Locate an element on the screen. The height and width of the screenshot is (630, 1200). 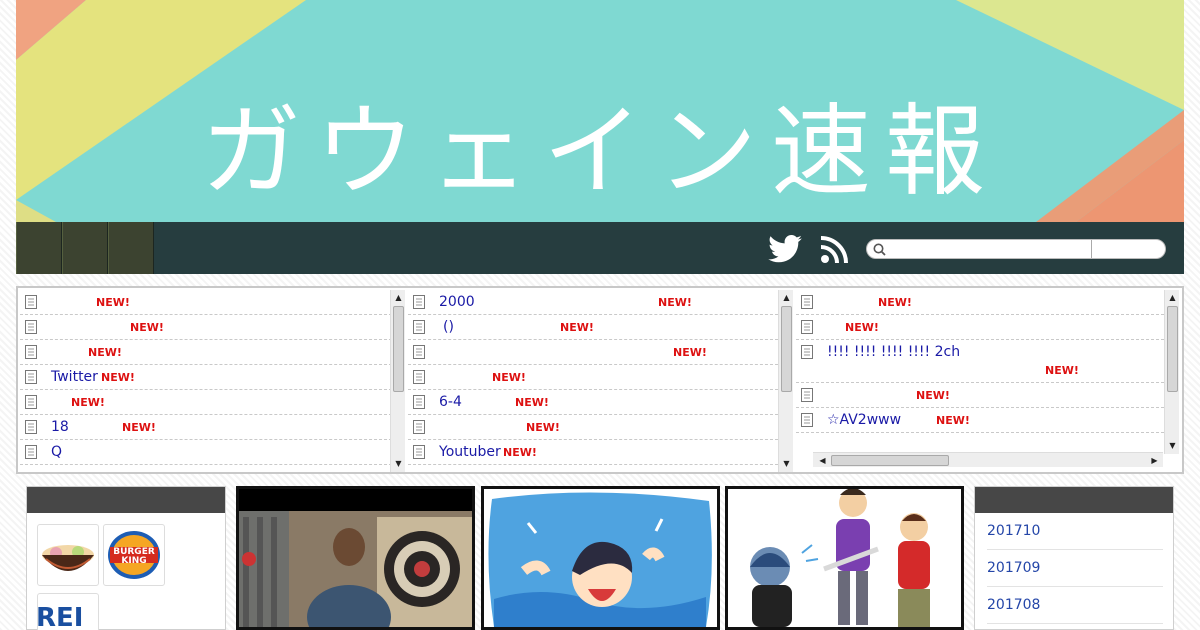
burger-king-thumb: BURGER KING is located at coordinates (134, 555).